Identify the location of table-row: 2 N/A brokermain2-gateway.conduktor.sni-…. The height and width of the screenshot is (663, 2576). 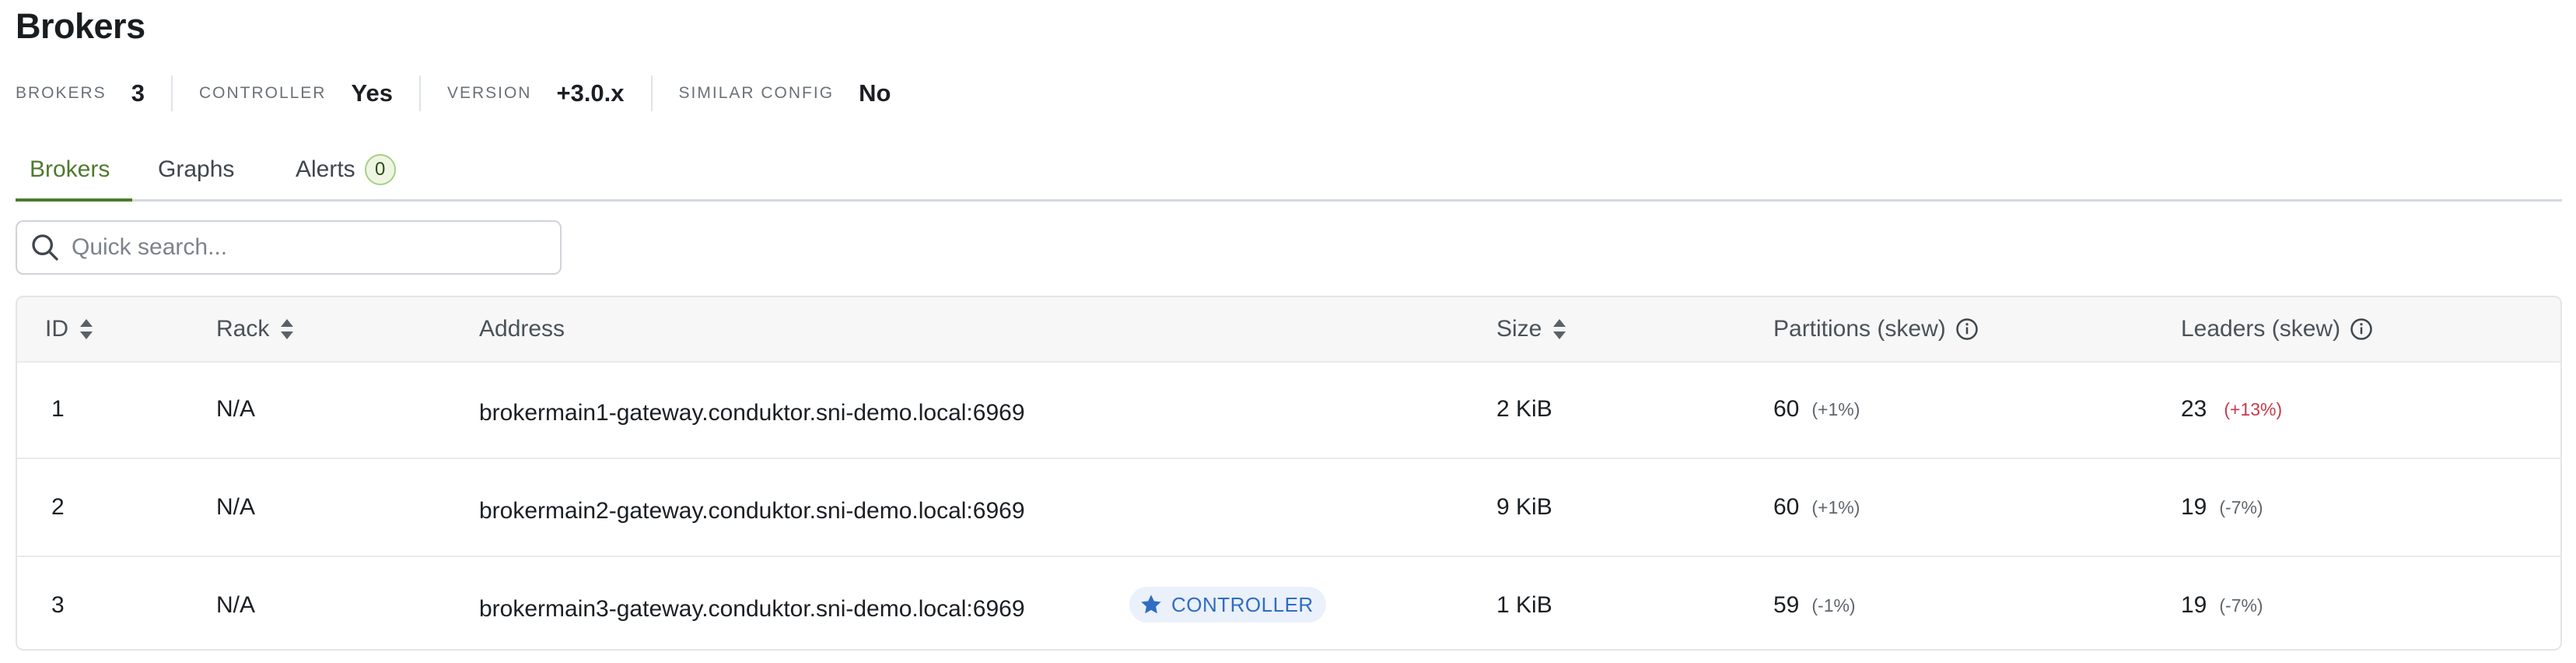
(1289, 508).